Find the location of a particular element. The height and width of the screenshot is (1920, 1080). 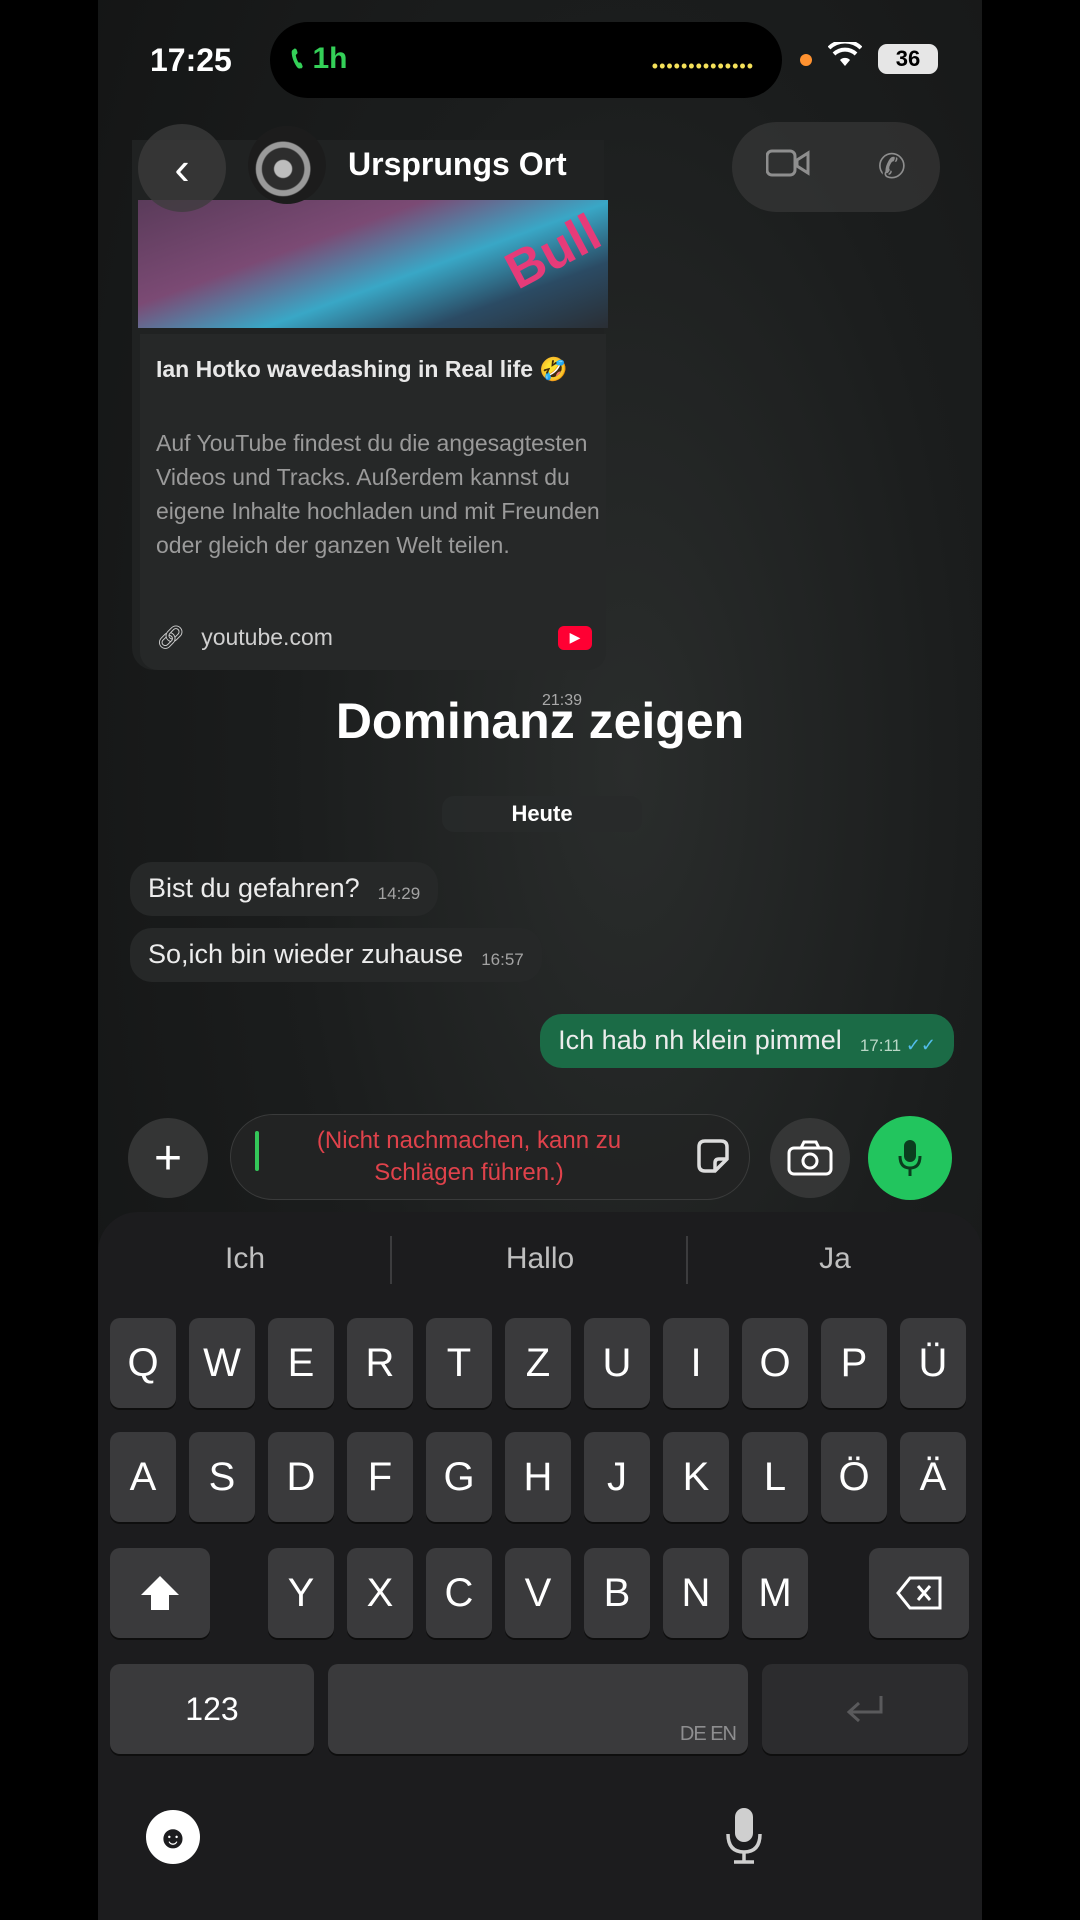

call-icon: ✆ is located at coordinates (892, 167).